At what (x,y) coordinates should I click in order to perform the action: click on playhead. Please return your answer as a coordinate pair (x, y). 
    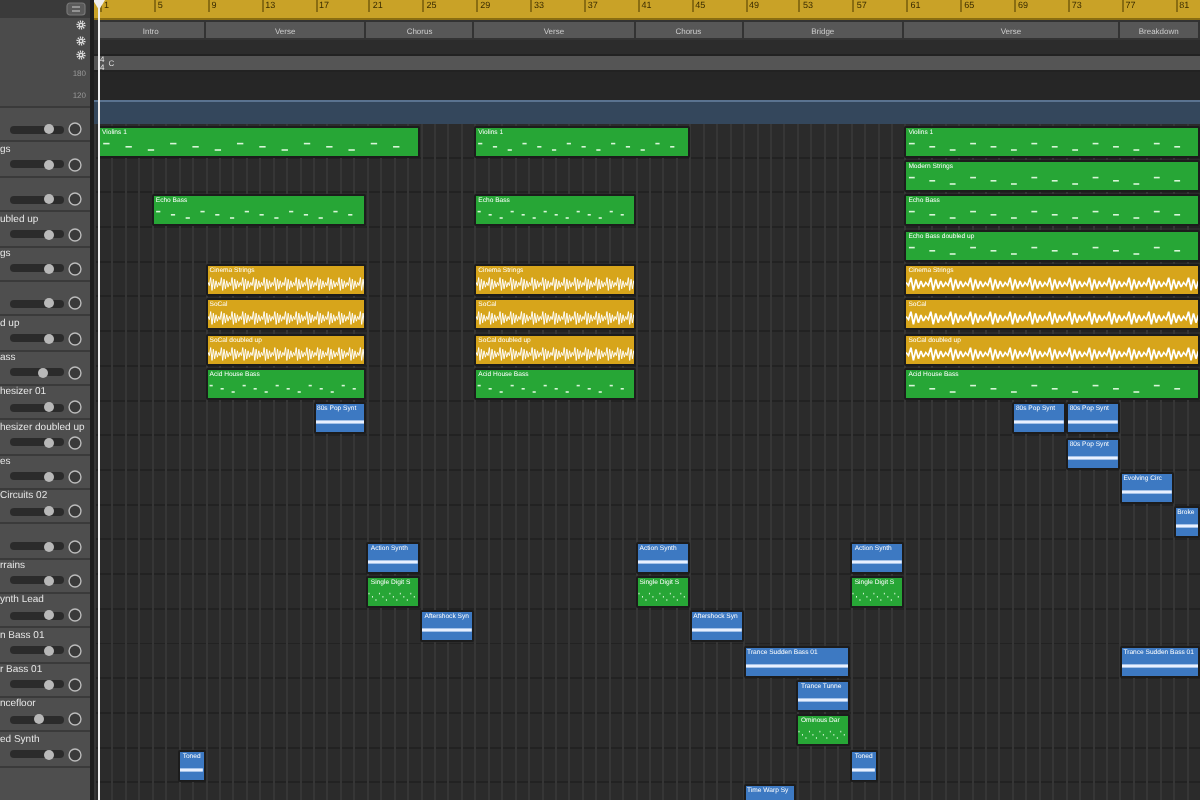
    Looking at the image, I should click on (100, 400).